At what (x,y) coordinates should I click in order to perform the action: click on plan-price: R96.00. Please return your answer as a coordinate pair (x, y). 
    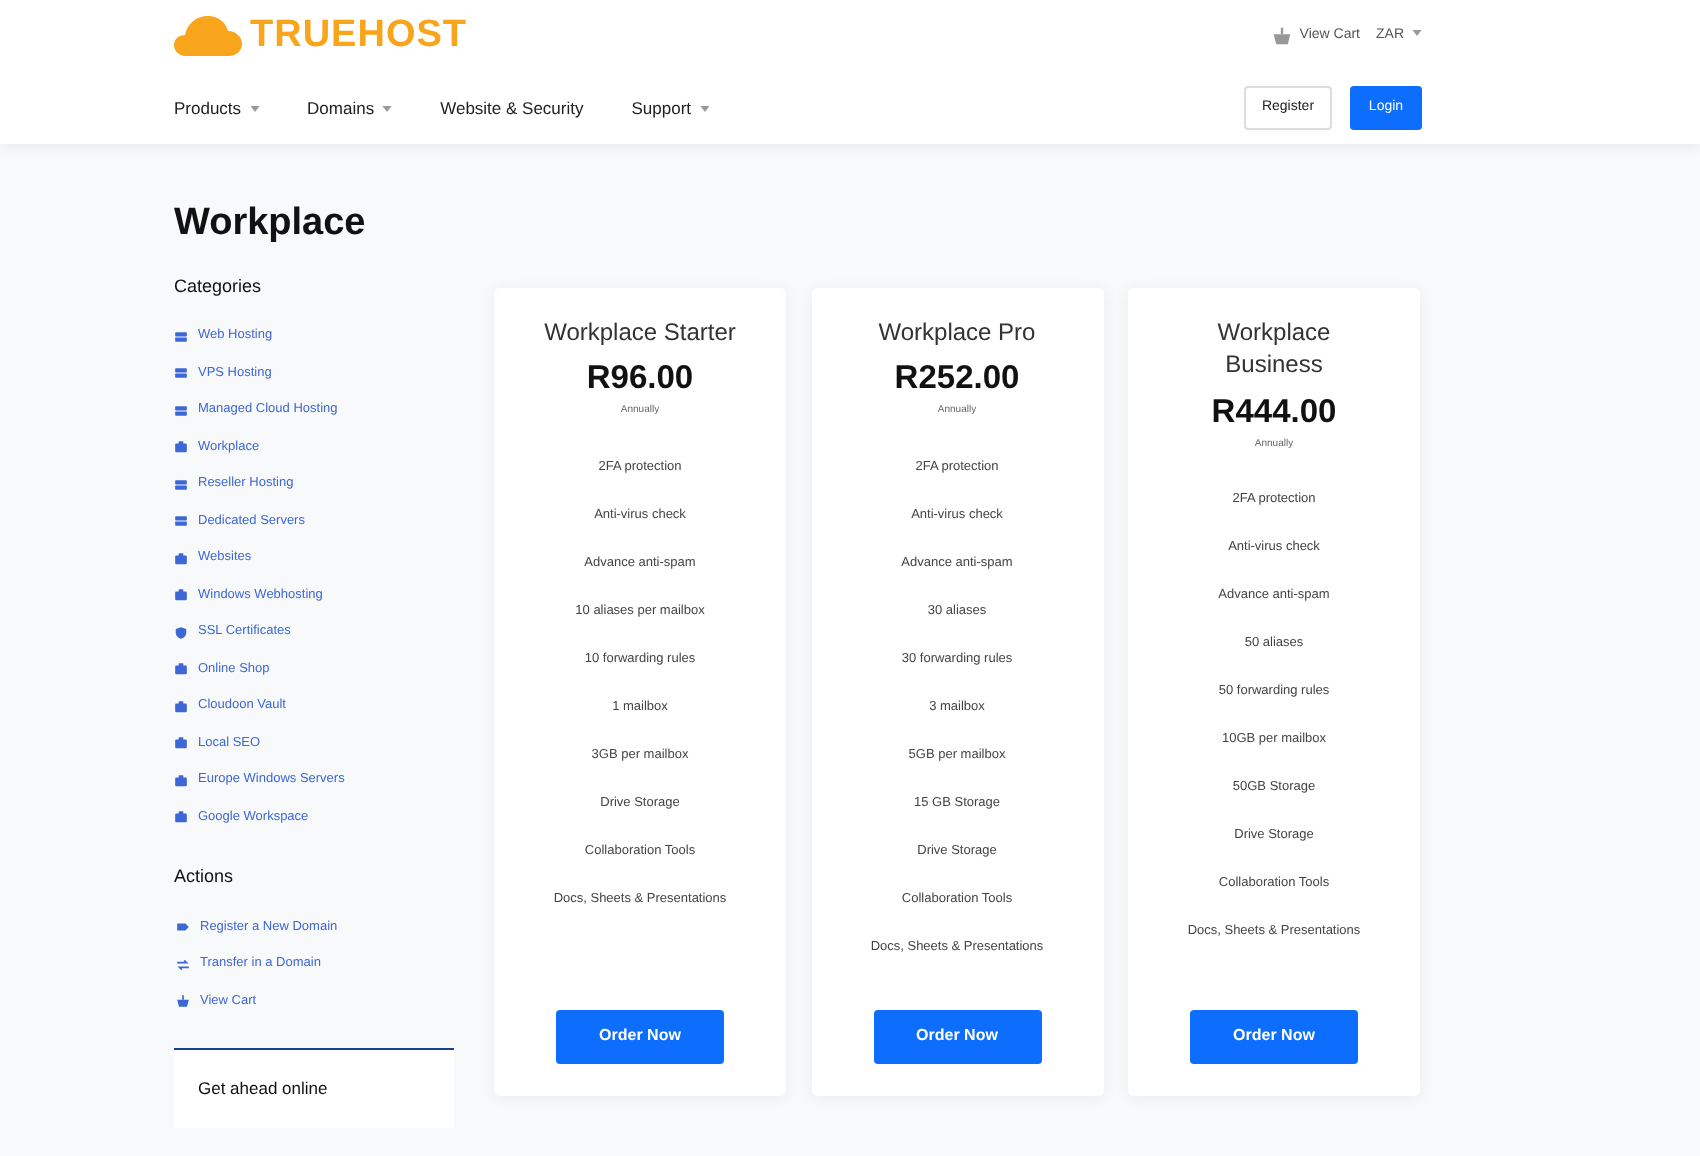
    Looking at the image, I should click on (640, 379).